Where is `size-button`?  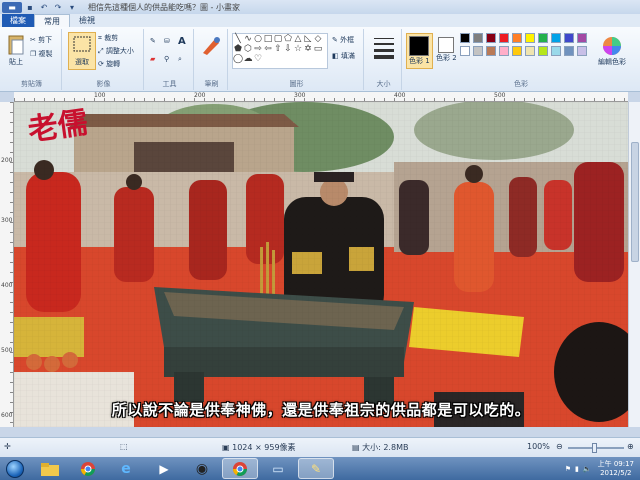
size-button is located at coordinates (384, 47).